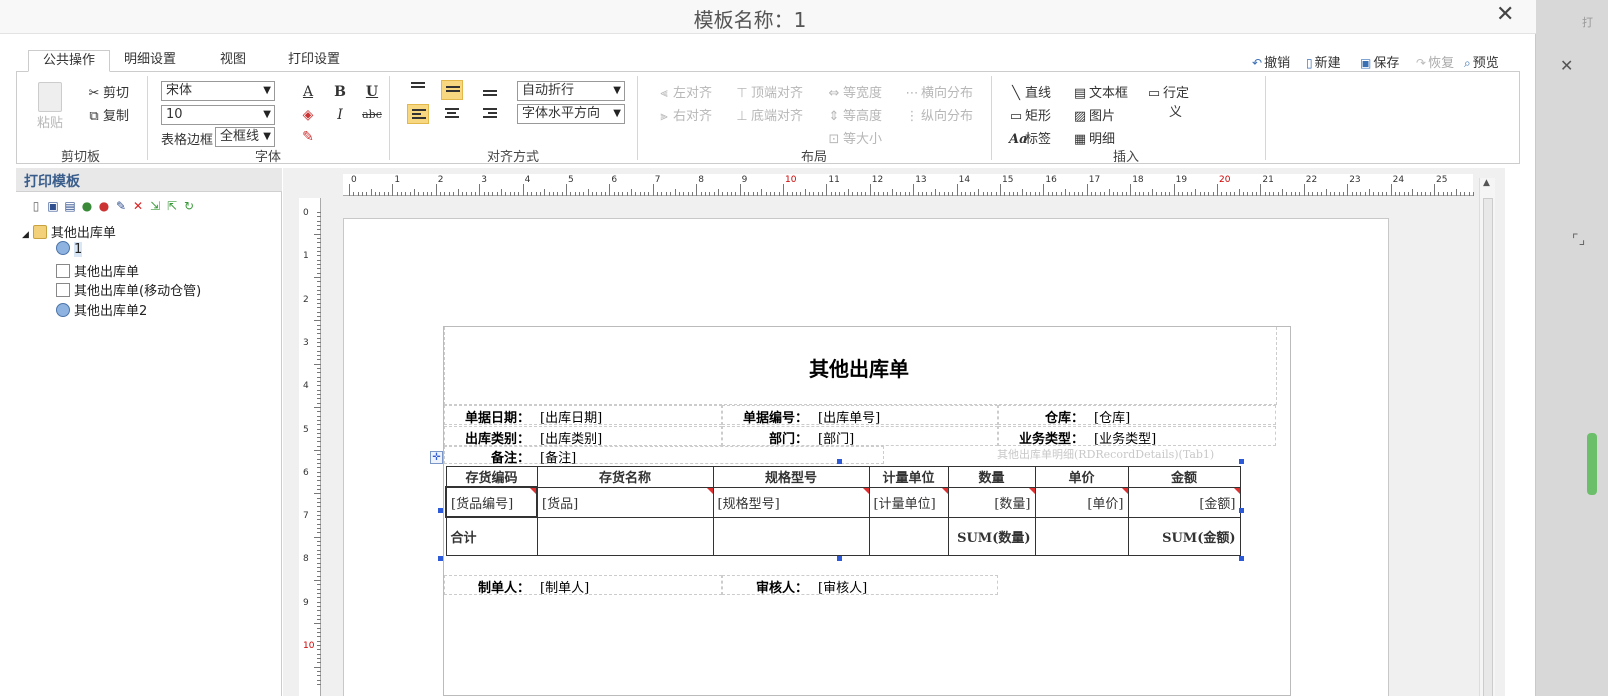 The image size is (1608, 696). I want to click on column-header: 金额, so click(1184, 477).